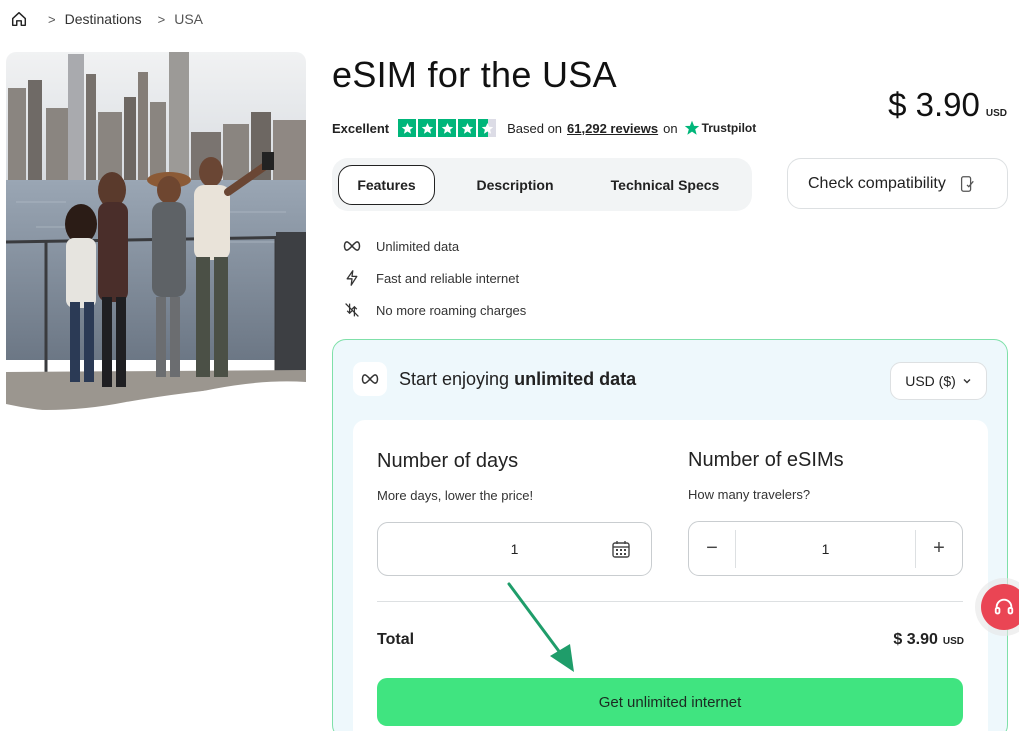 The image size is (1019, 731). I want to click on total-currency: USD, so click(953, 641).